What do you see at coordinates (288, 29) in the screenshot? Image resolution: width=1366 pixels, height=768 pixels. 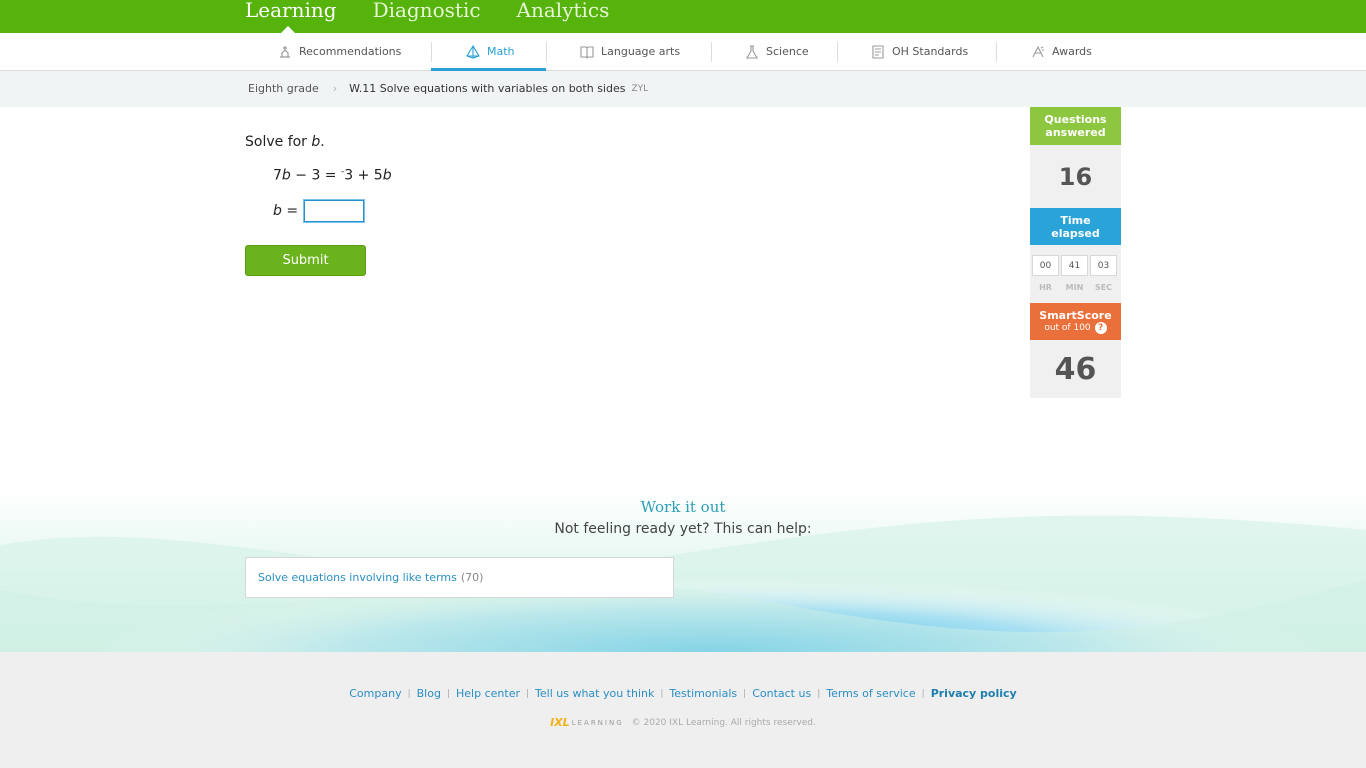 I see `active-nav-caret` at bounding box center [288, 29].